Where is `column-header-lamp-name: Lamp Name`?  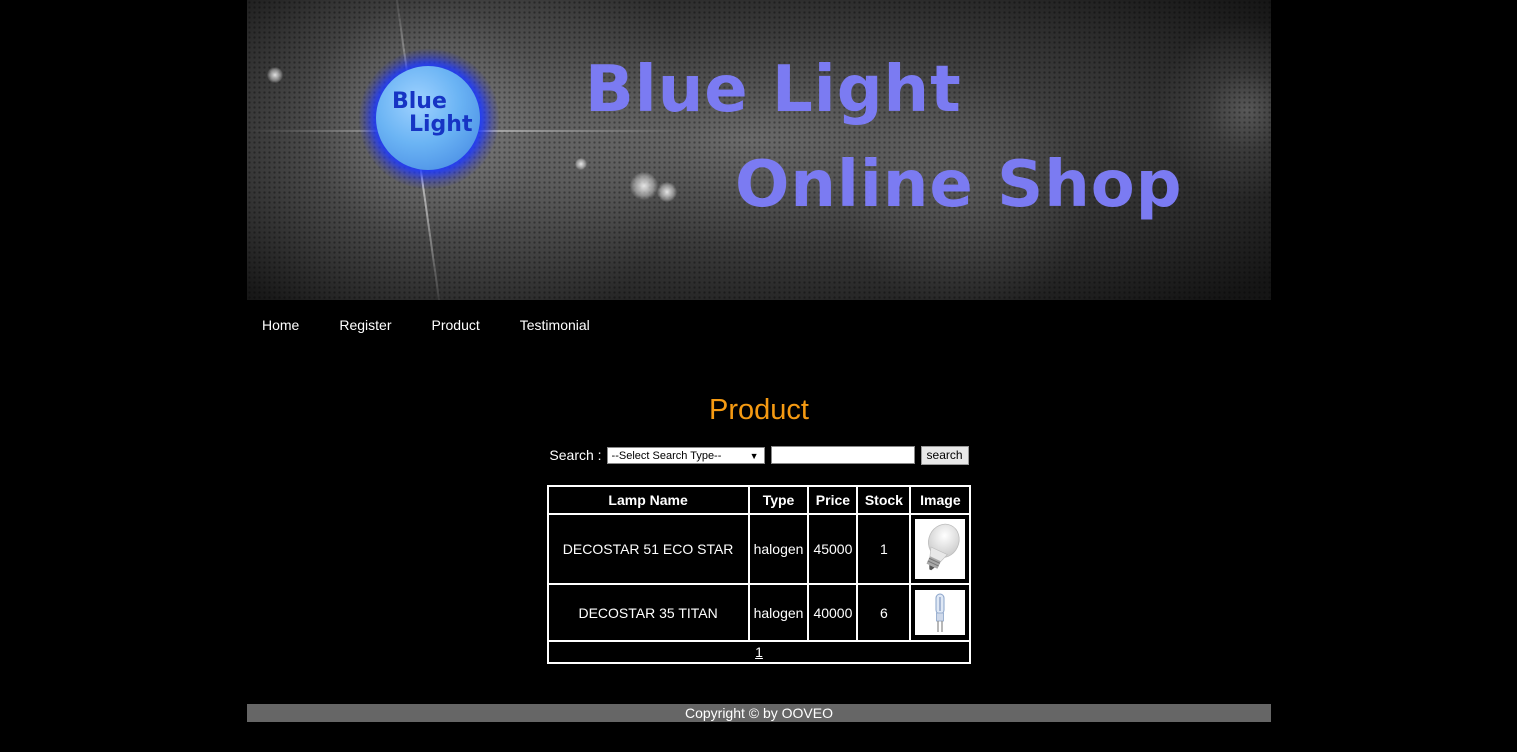
column-header-lamp-name: Lamp Name is located at coordinates (648, 500).